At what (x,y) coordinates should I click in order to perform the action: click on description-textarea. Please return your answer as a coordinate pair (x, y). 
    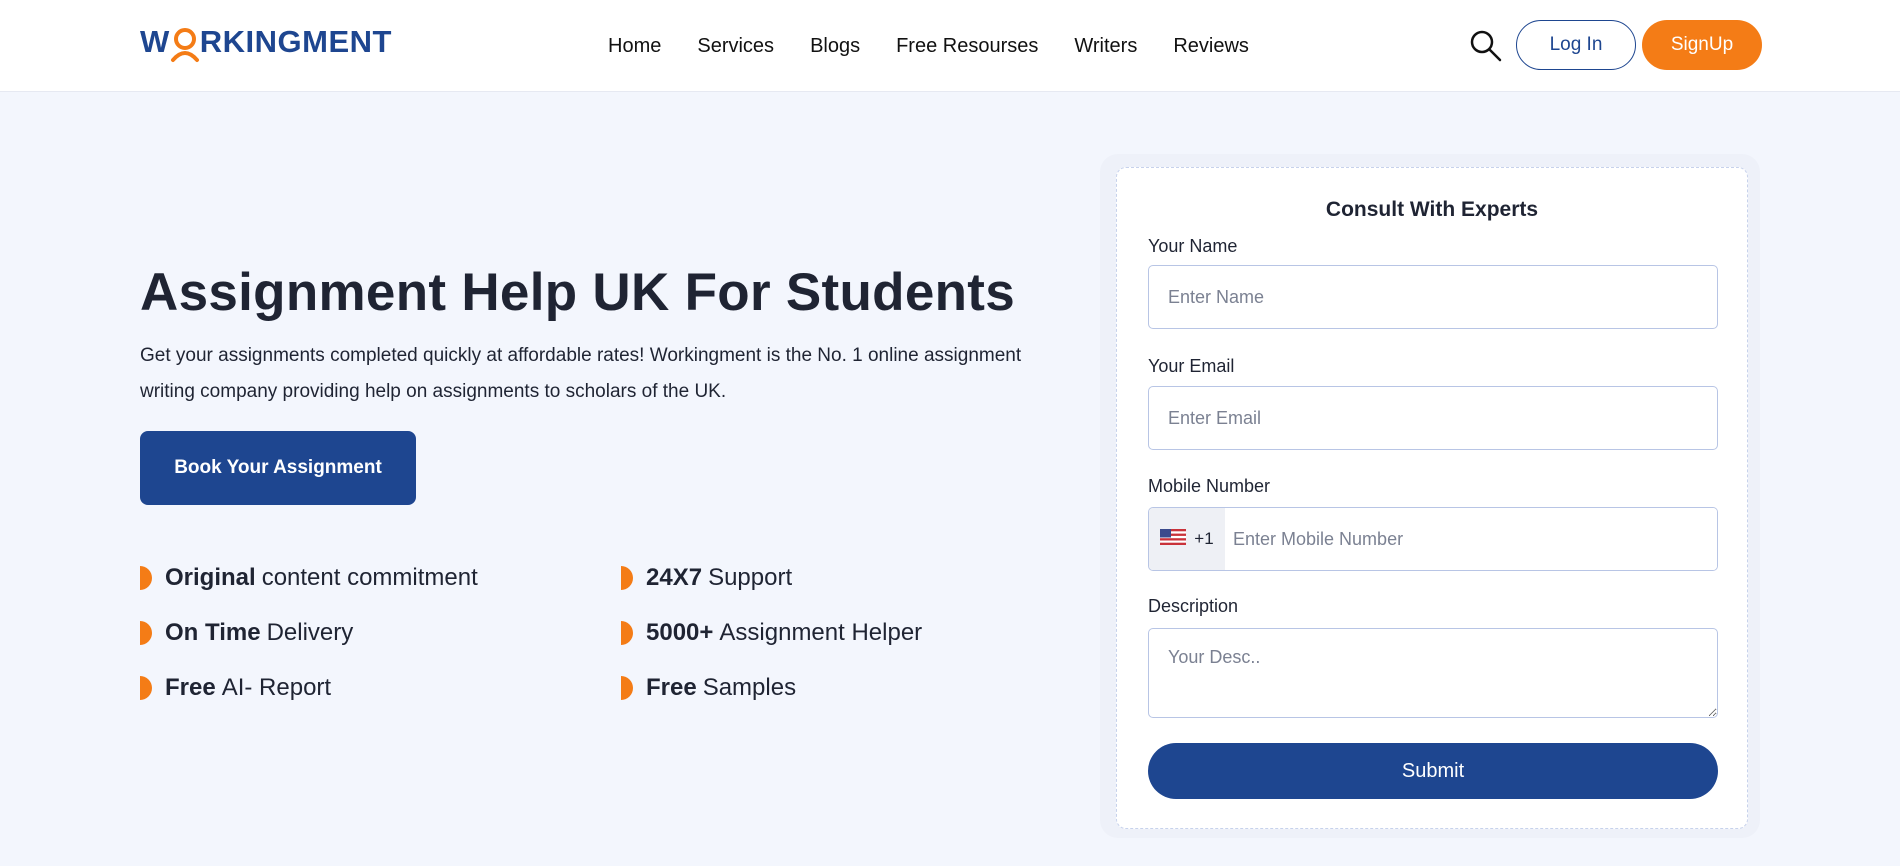
    Looking at the image, I should click on (1433, 673).